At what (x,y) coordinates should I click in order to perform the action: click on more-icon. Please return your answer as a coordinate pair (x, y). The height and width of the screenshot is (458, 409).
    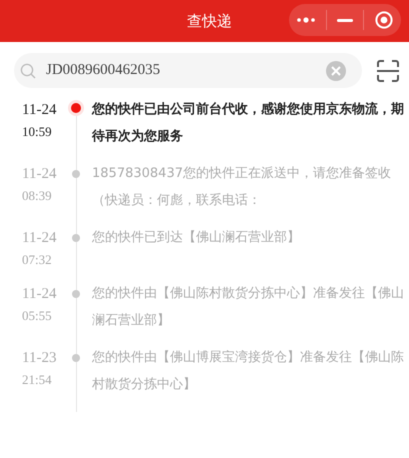
    Looking at the image, I should click on (306, 20).